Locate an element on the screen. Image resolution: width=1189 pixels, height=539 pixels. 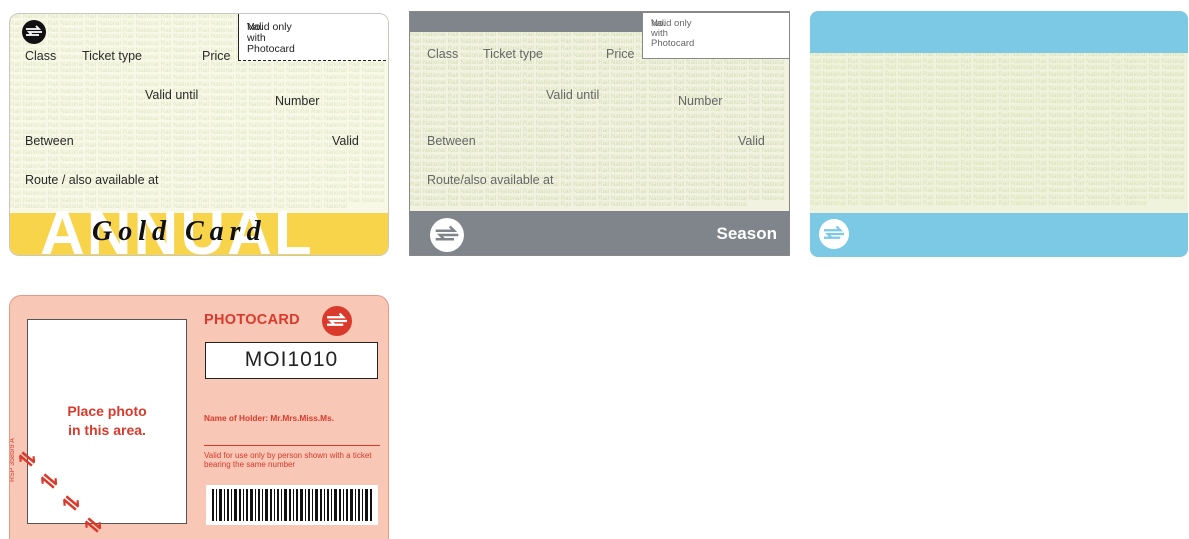
route-label: Route/also available at is located at coordinates (490, 180).